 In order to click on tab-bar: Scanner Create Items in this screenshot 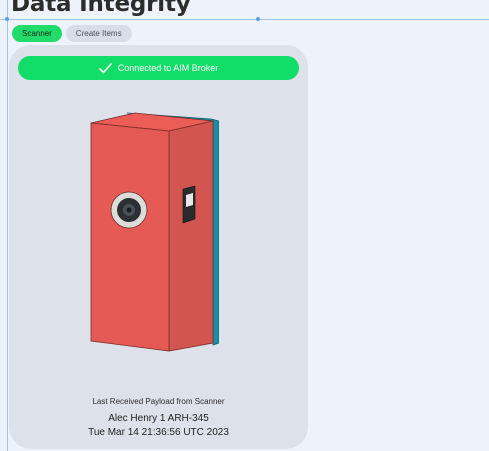, I will do `click(72, 33)`.